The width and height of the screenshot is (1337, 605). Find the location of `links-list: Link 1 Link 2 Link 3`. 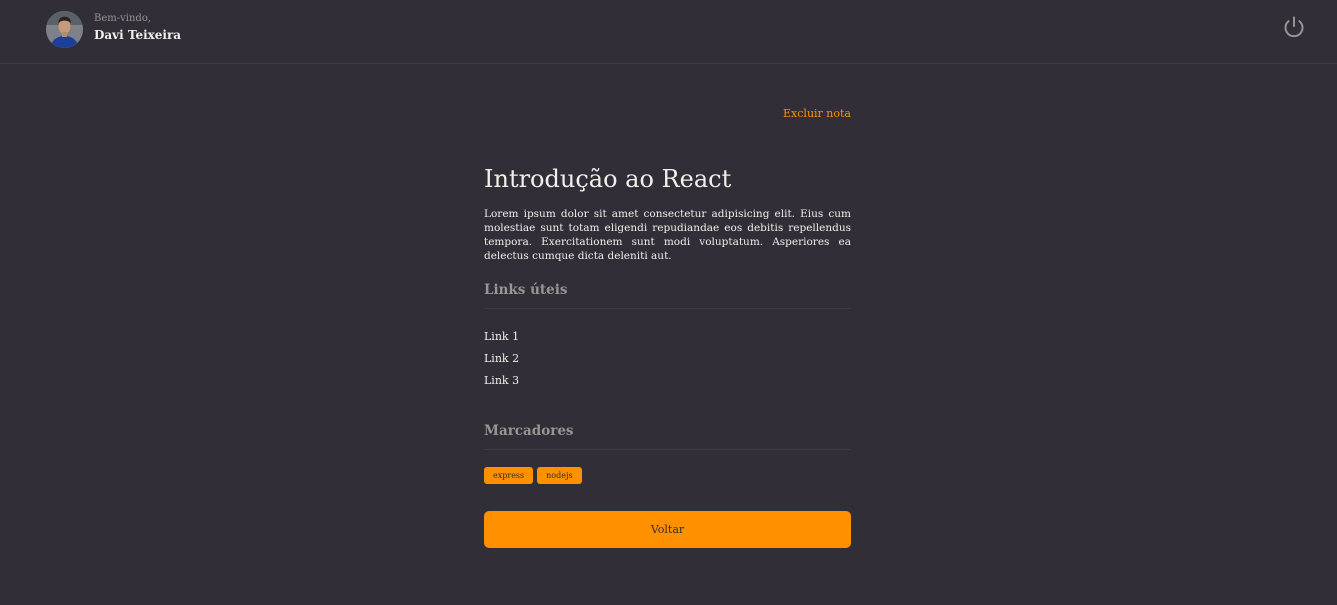

links-list: Link 1 Link 2 Link 3 is located at coordinates (501, 359).